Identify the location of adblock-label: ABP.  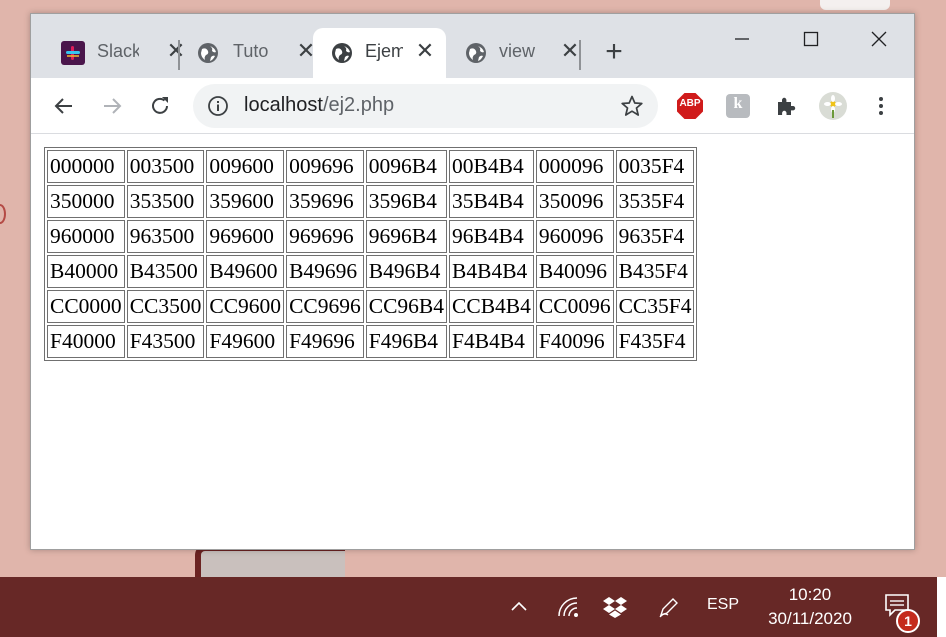
(690, 103).